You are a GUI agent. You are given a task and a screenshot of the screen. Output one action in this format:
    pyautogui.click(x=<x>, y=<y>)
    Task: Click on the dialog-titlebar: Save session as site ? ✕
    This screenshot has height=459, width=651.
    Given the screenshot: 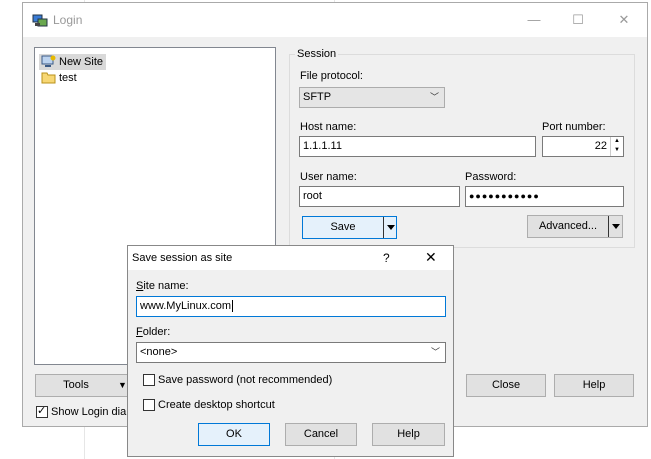 What is the action you would take?
    pyautogui.click(x=290, y=258)
    